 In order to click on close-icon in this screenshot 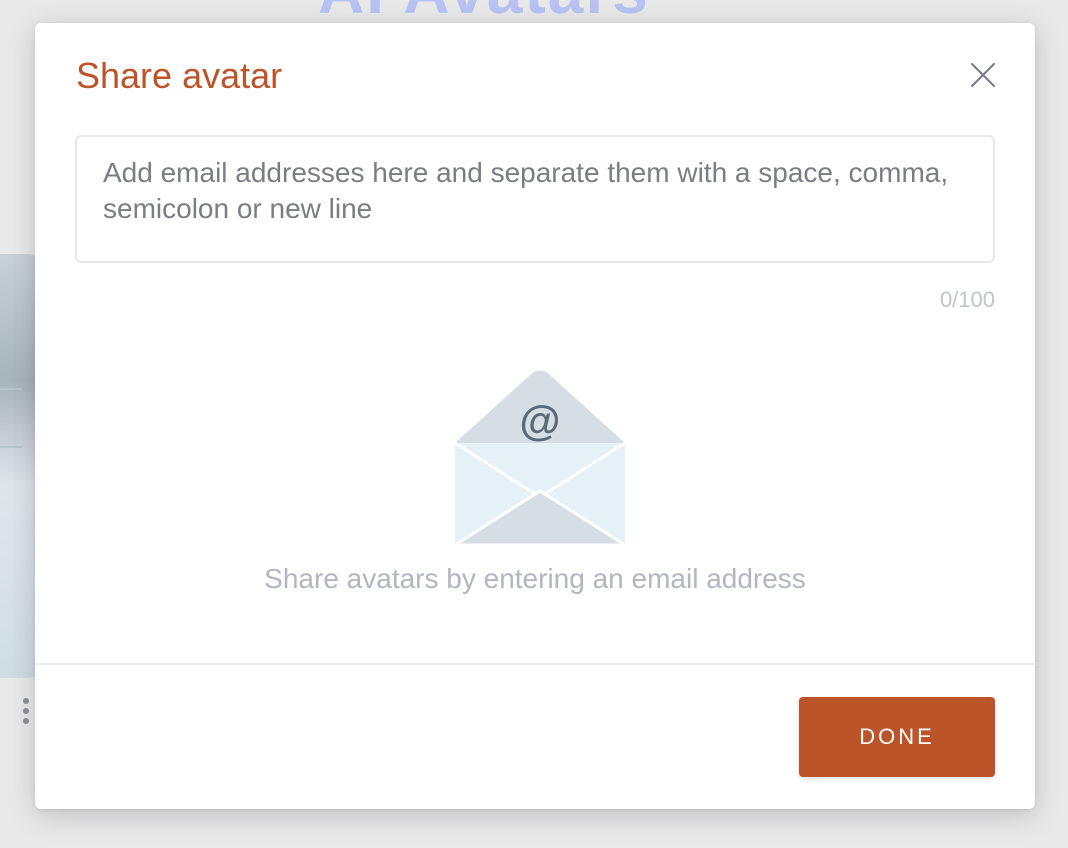, I will do `click(983, 75)`.